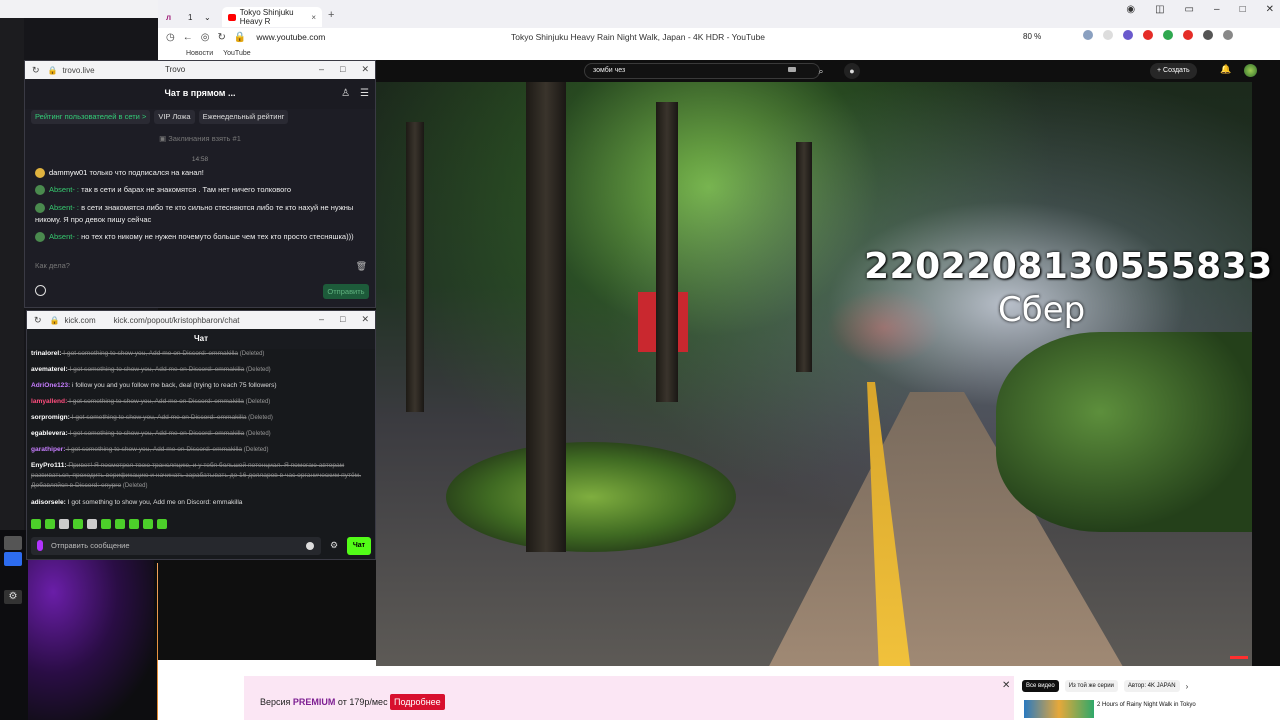 This screenshot has height=720, width=1280. What do you see at coordinates (46, 353) in the screenshot?
I see `message-nick: trinalorel:` at bounding box center [46, 353].